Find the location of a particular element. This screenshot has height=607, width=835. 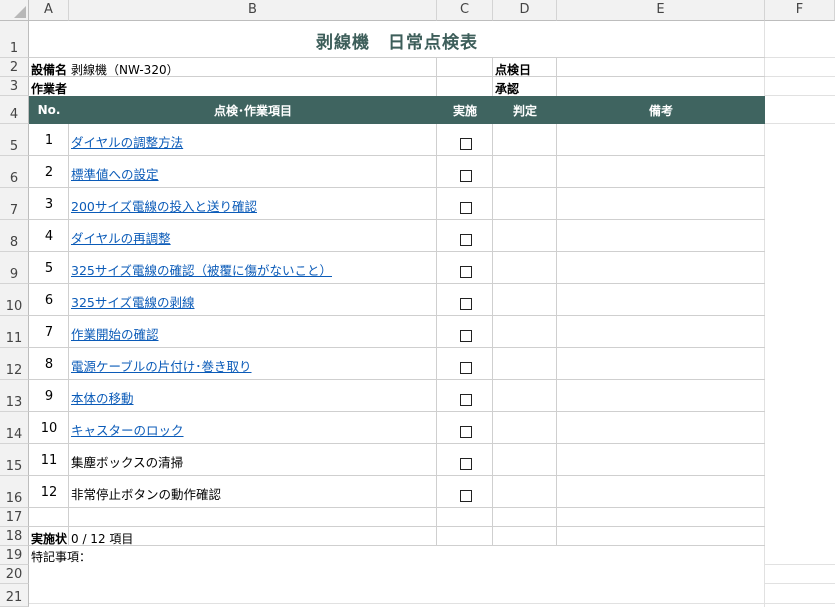

row-number: 10 is located at coordinates (49, 428).